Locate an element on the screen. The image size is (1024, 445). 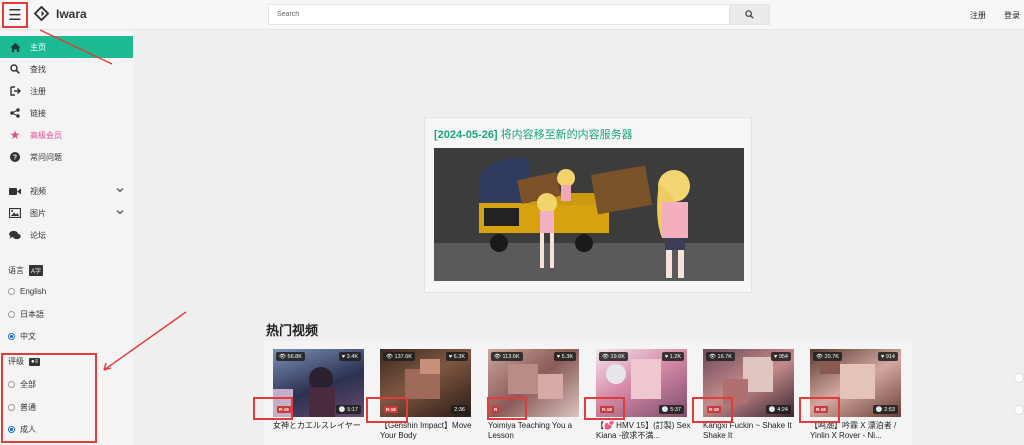
likes-badge: ♥ 914 is located at coordinates (888, 356).